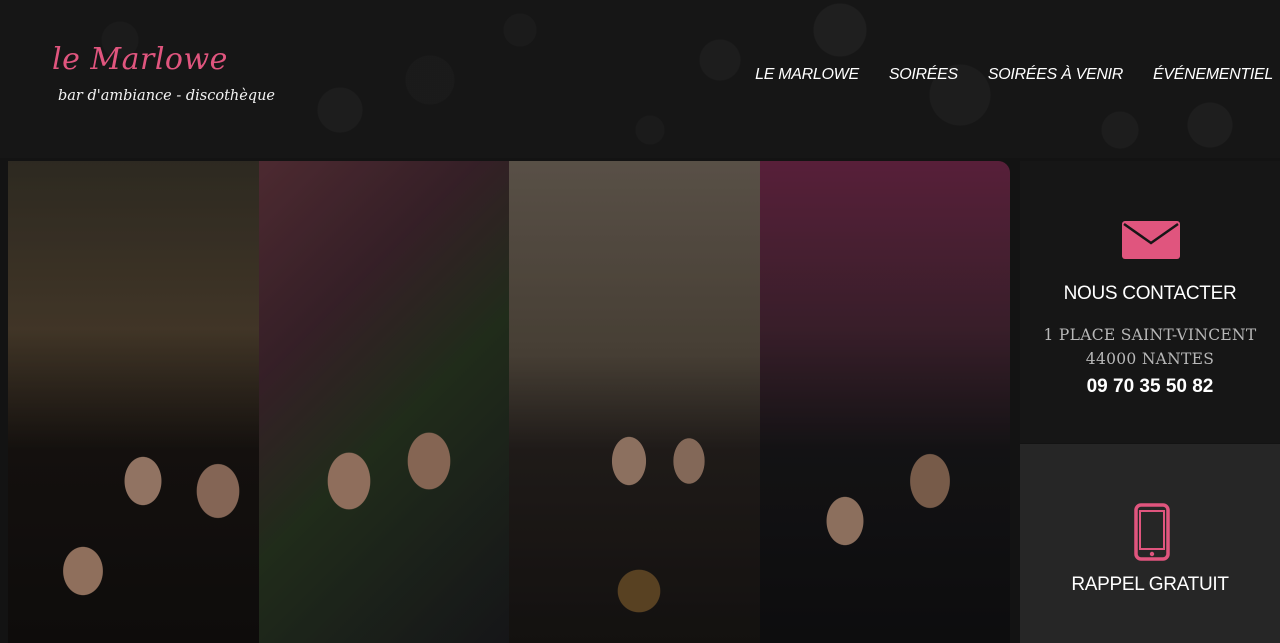 The height and width of the screenshot is (643, 1280). Describe the element at coordinates (1213, 75) in the screenshot. I see `nav-evenementiel: ÉVÉNEMENTIEL` at that location.